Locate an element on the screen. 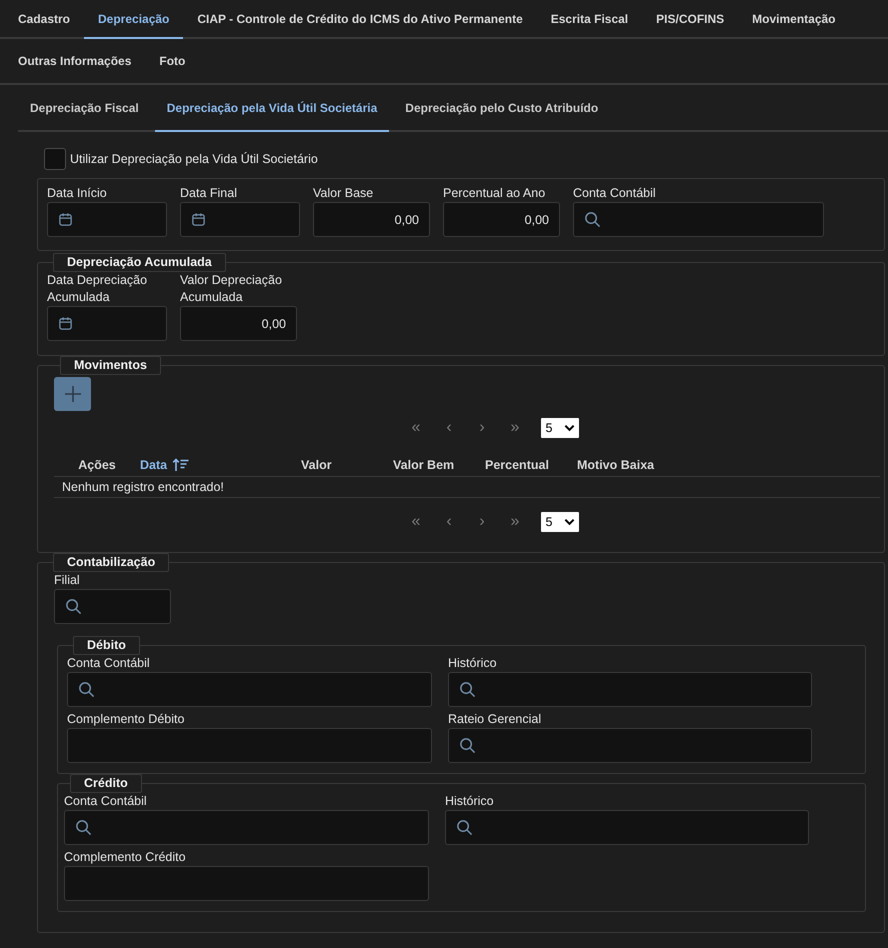 The height and width of the screenshot is (948, 888). subtab: Depreciação pelo Custo Atribuído is located at coordinates (501, 108).